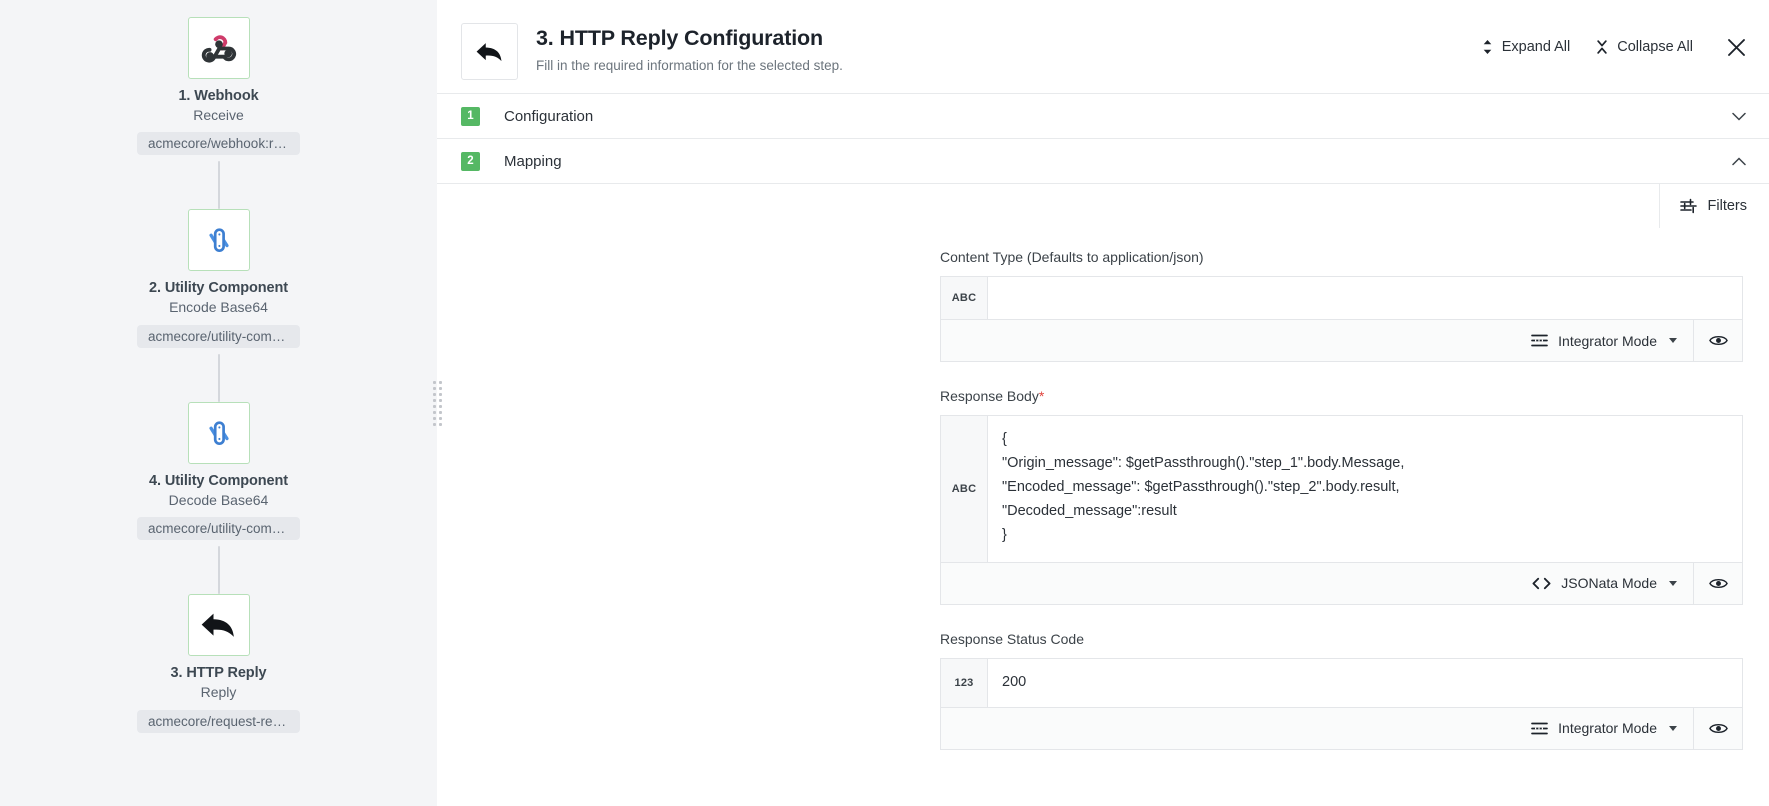 The height and width of the screenshot is (806, 1769). Describe the element at coordinates (489, 51) in the screenshot. I see `back-arrow-icon` at that location.